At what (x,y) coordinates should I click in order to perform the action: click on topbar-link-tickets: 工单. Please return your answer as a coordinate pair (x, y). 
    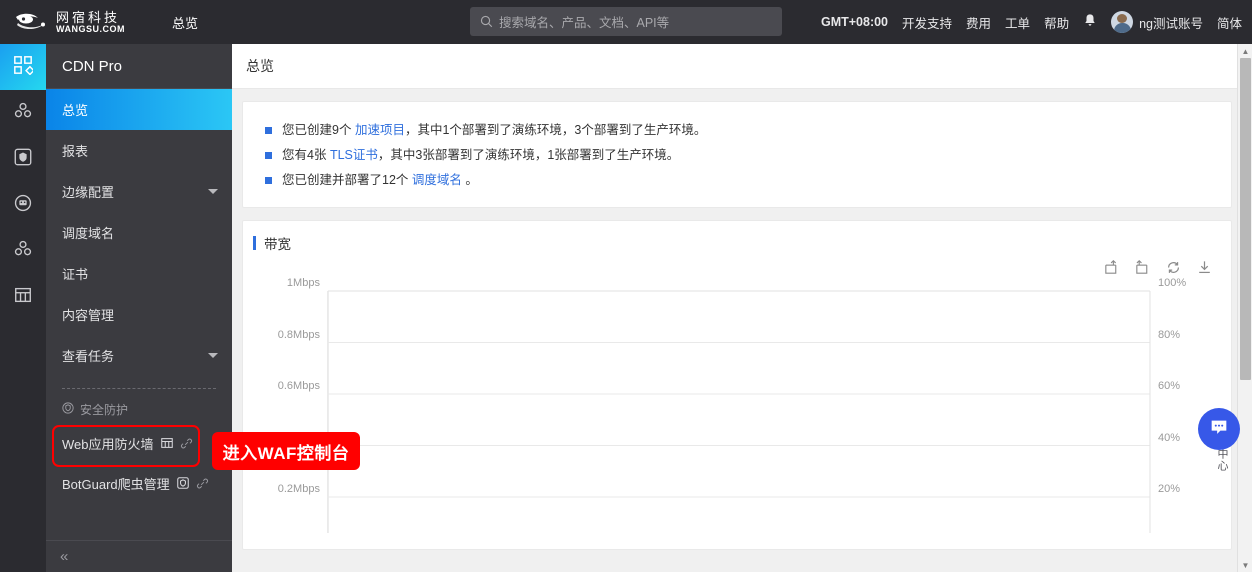
    Looking at the image, I should click on (1017, 22).